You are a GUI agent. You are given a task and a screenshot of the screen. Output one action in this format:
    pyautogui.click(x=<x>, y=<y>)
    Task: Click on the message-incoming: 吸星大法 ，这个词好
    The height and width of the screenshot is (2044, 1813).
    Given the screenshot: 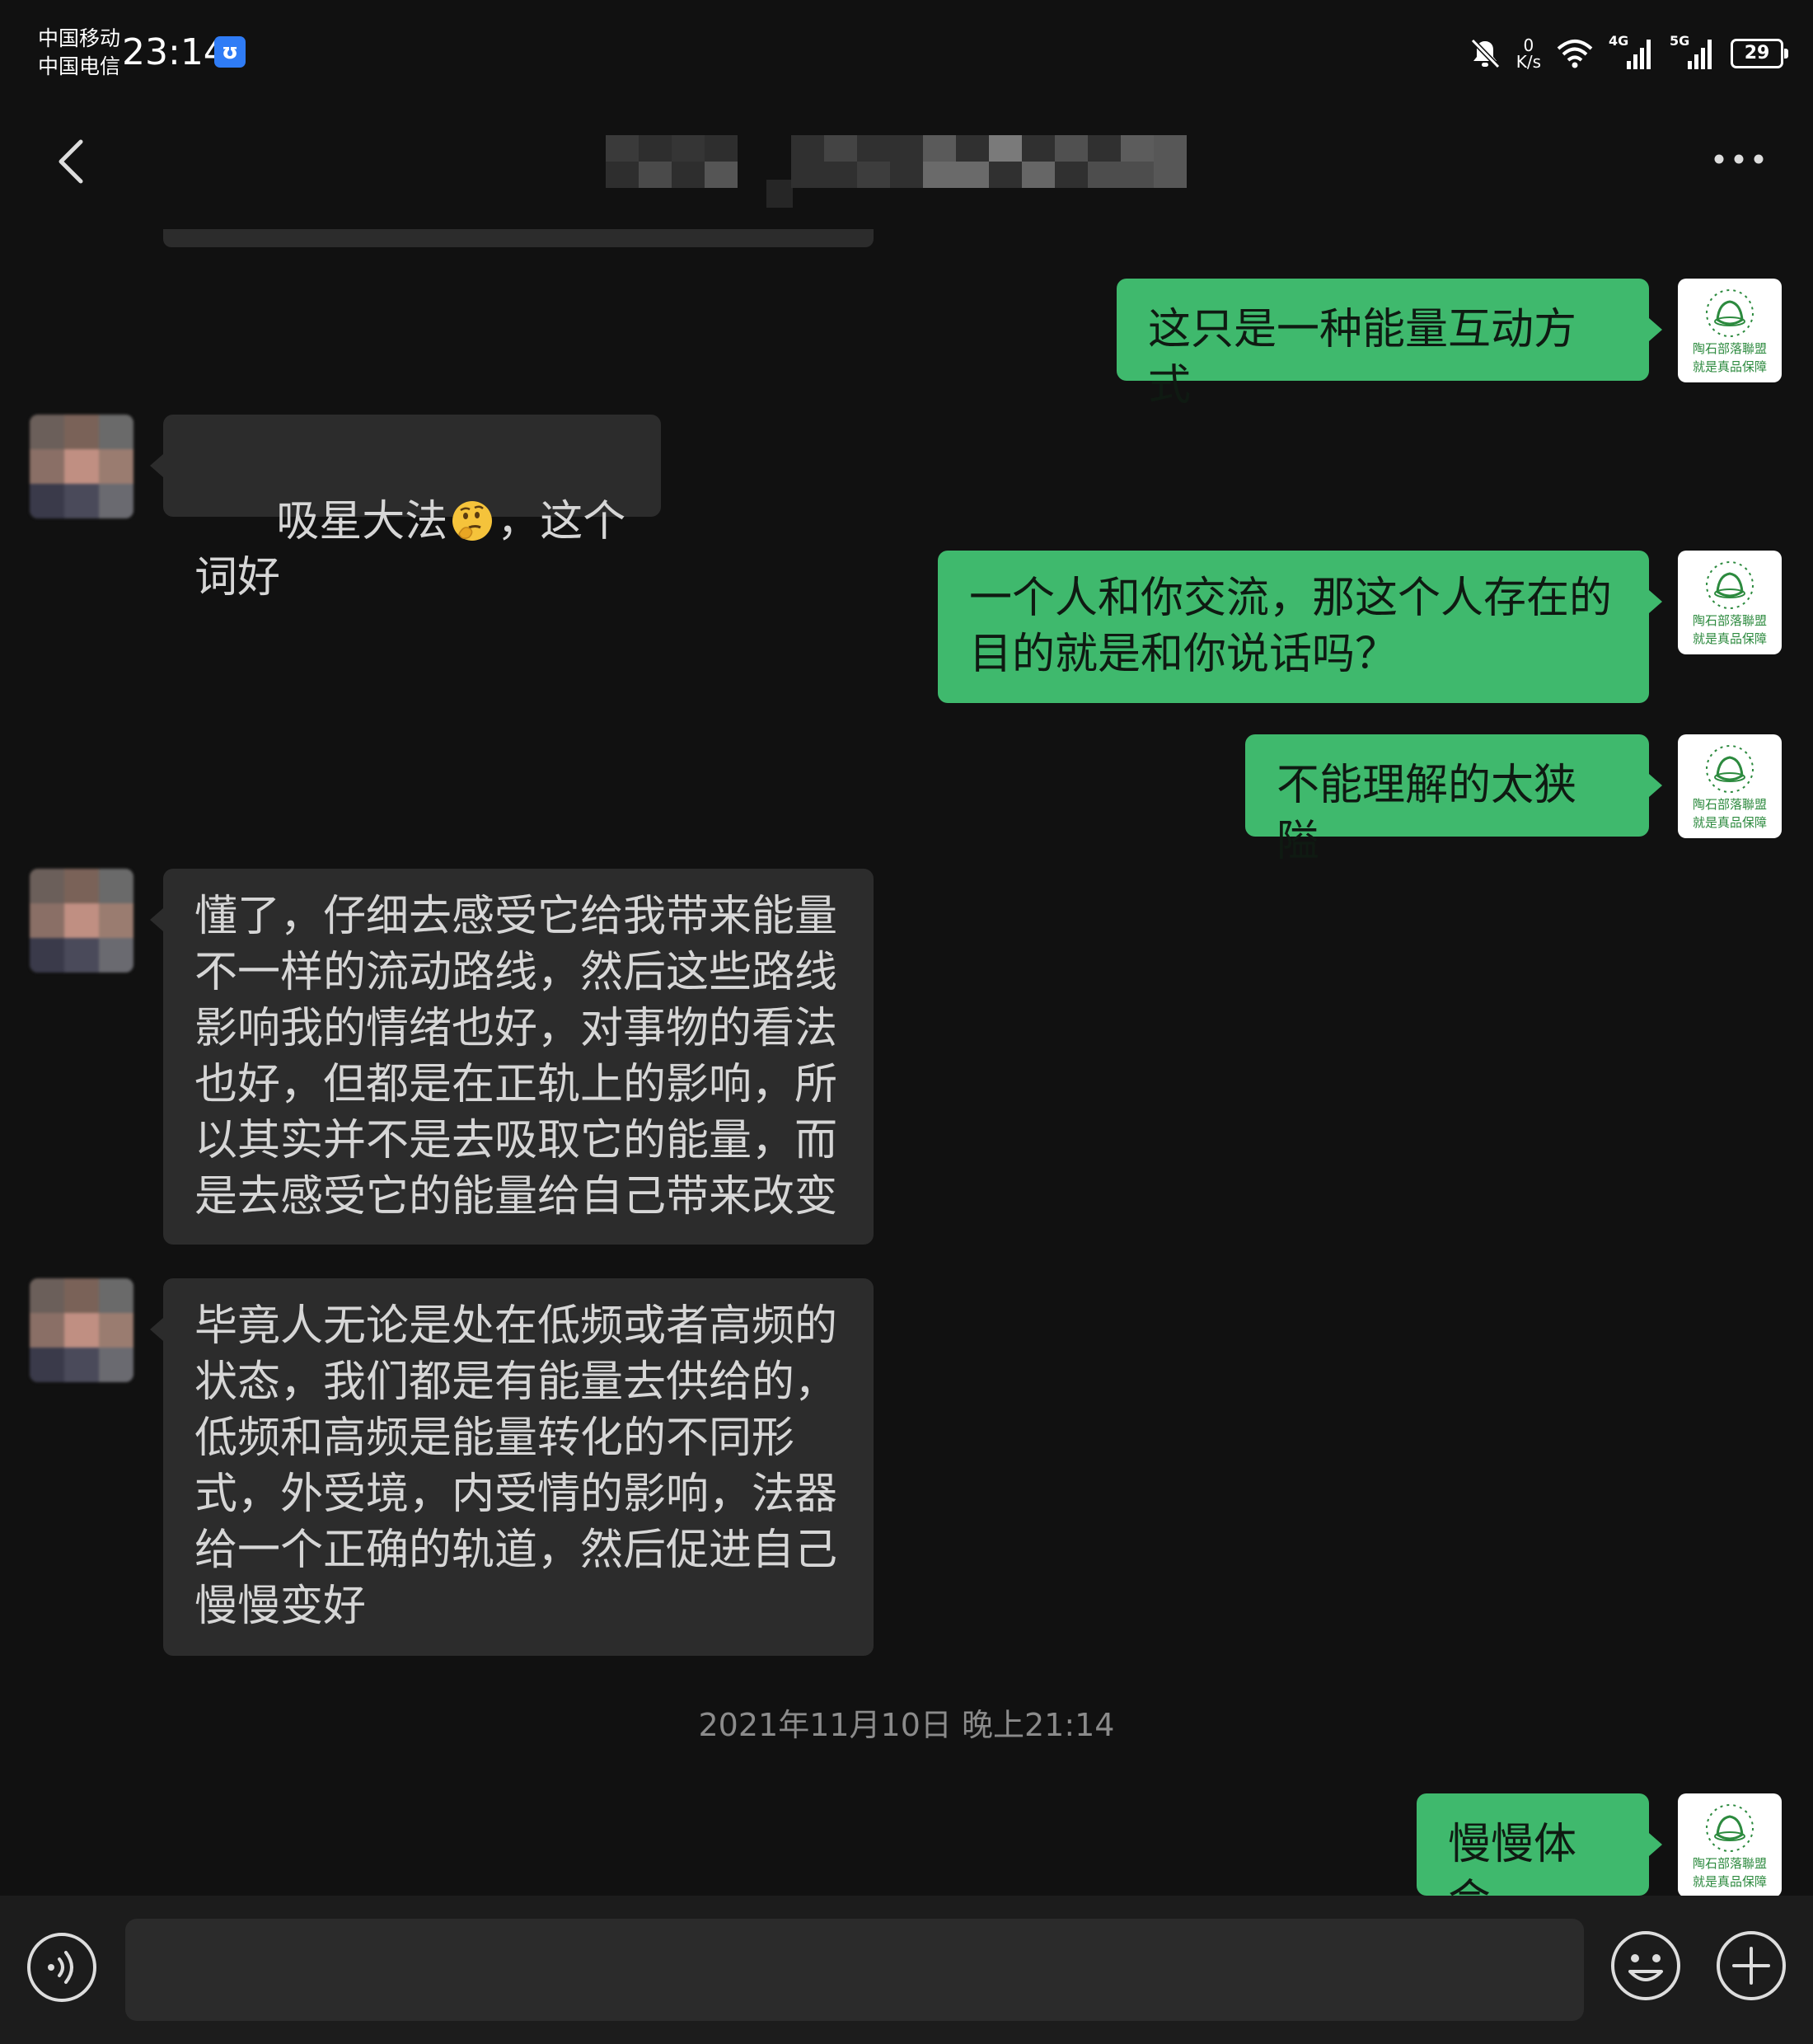 What is the action you would take?
    pyautogui.click(x=906, y=508)
    